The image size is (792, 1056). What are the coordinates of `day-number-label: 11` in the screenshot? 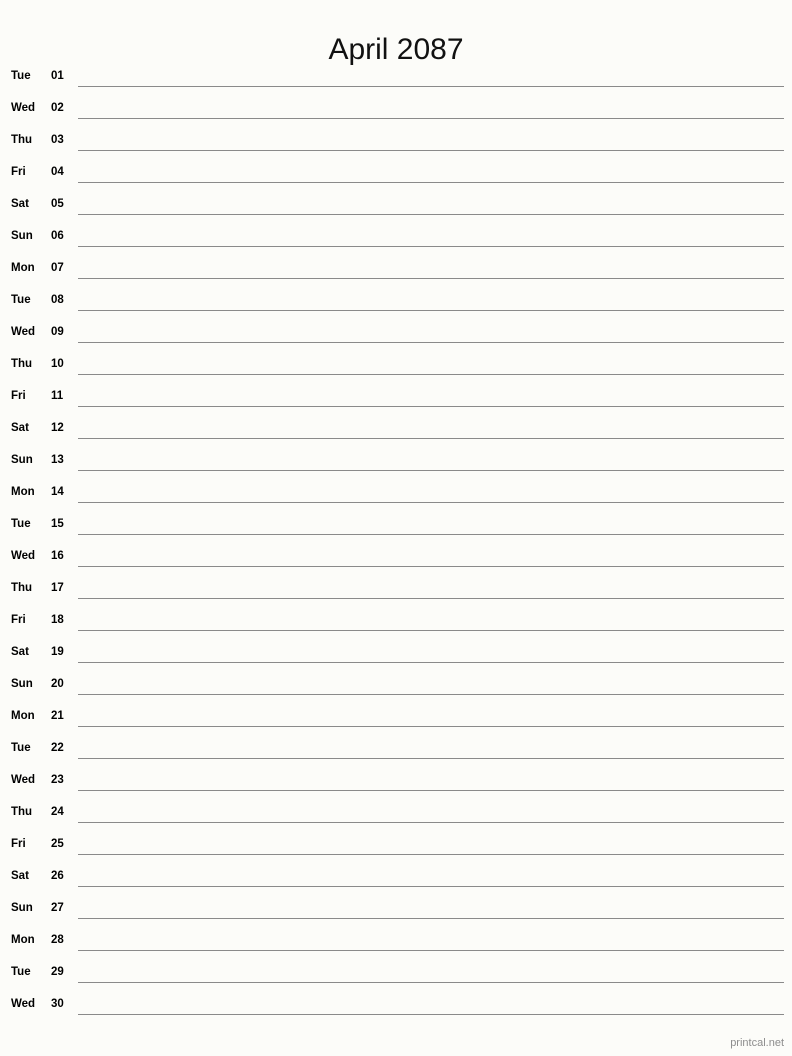 It's located at (57, 396).